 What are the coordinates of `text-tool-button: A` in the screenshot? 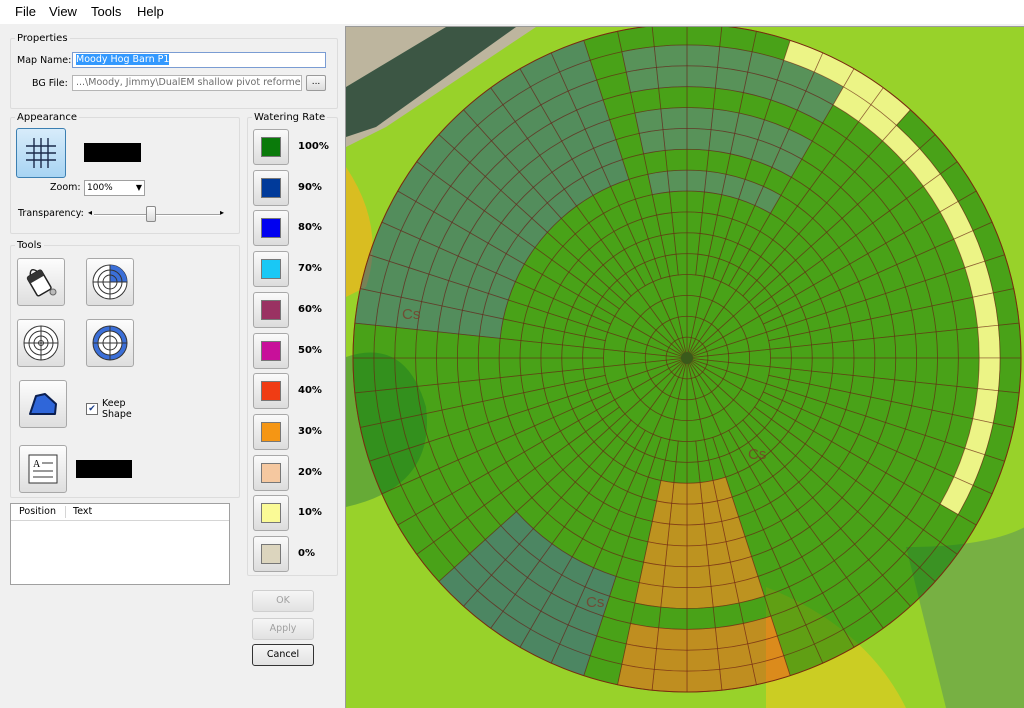 It's located at (43, 469).